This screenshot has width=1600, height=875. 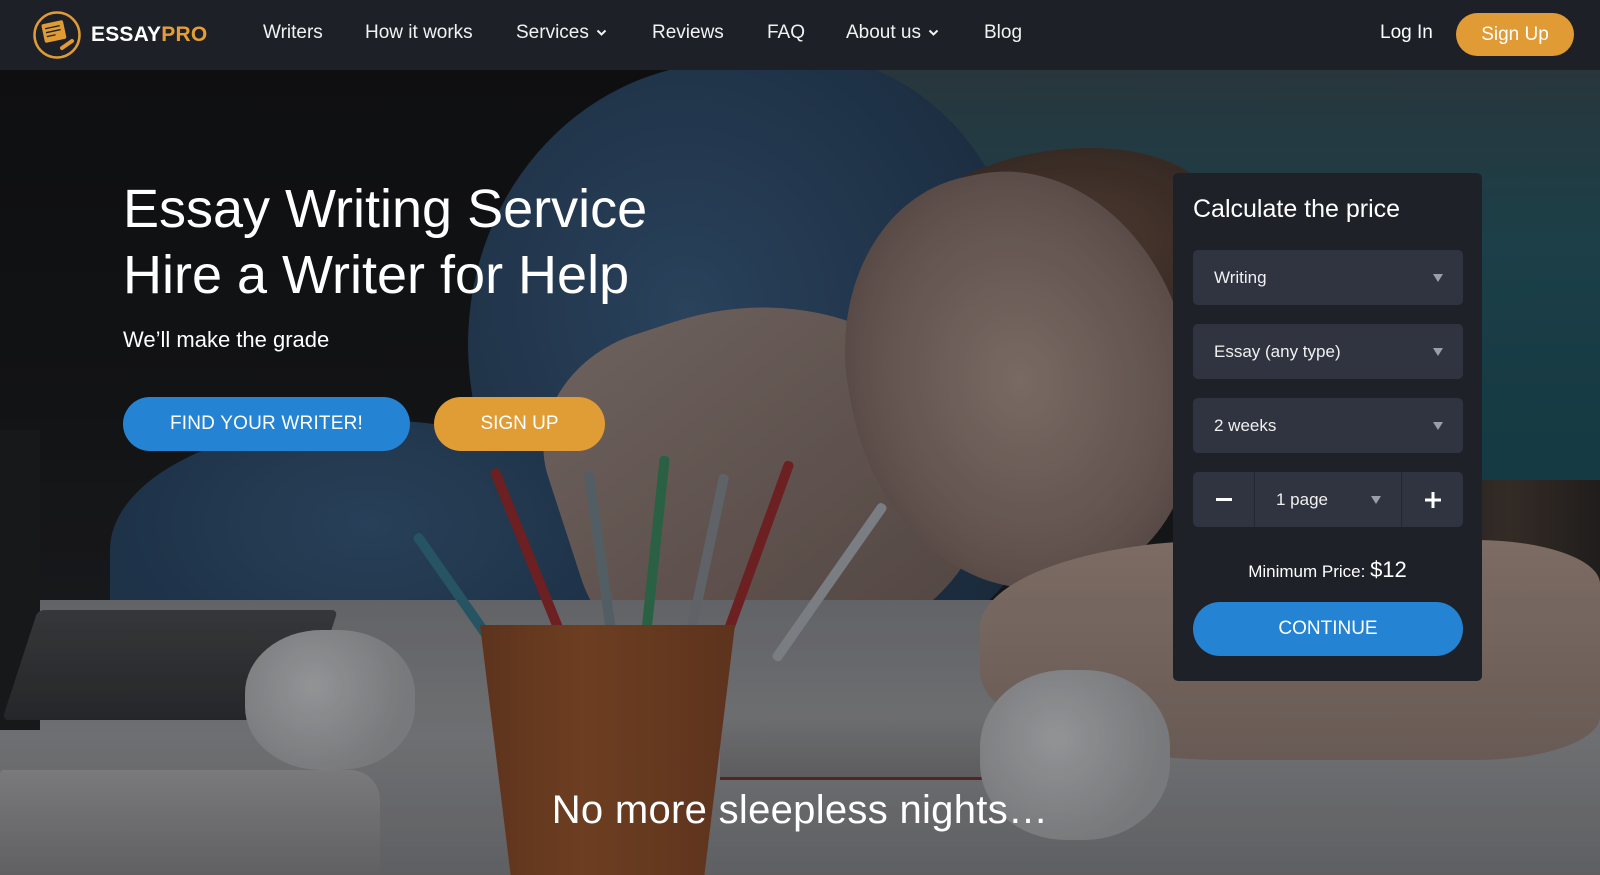 What do you see at coordinates (1328, 629) in the screenshot?
I see `continue-button: CONTINUE` at bounding box center [1328, 629].